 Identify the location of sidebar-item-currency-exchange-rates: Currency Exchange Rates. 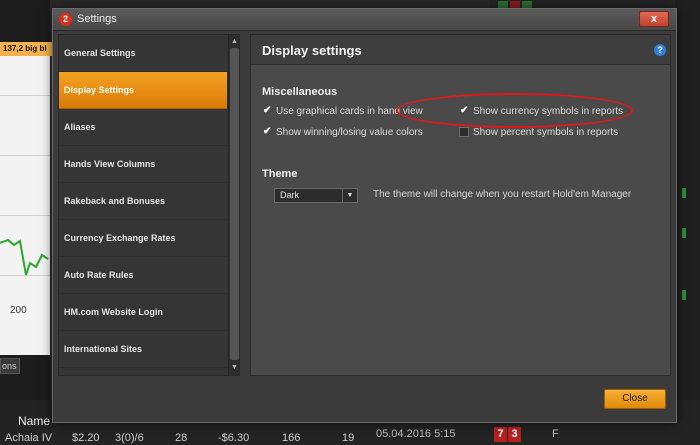
(143, 238).